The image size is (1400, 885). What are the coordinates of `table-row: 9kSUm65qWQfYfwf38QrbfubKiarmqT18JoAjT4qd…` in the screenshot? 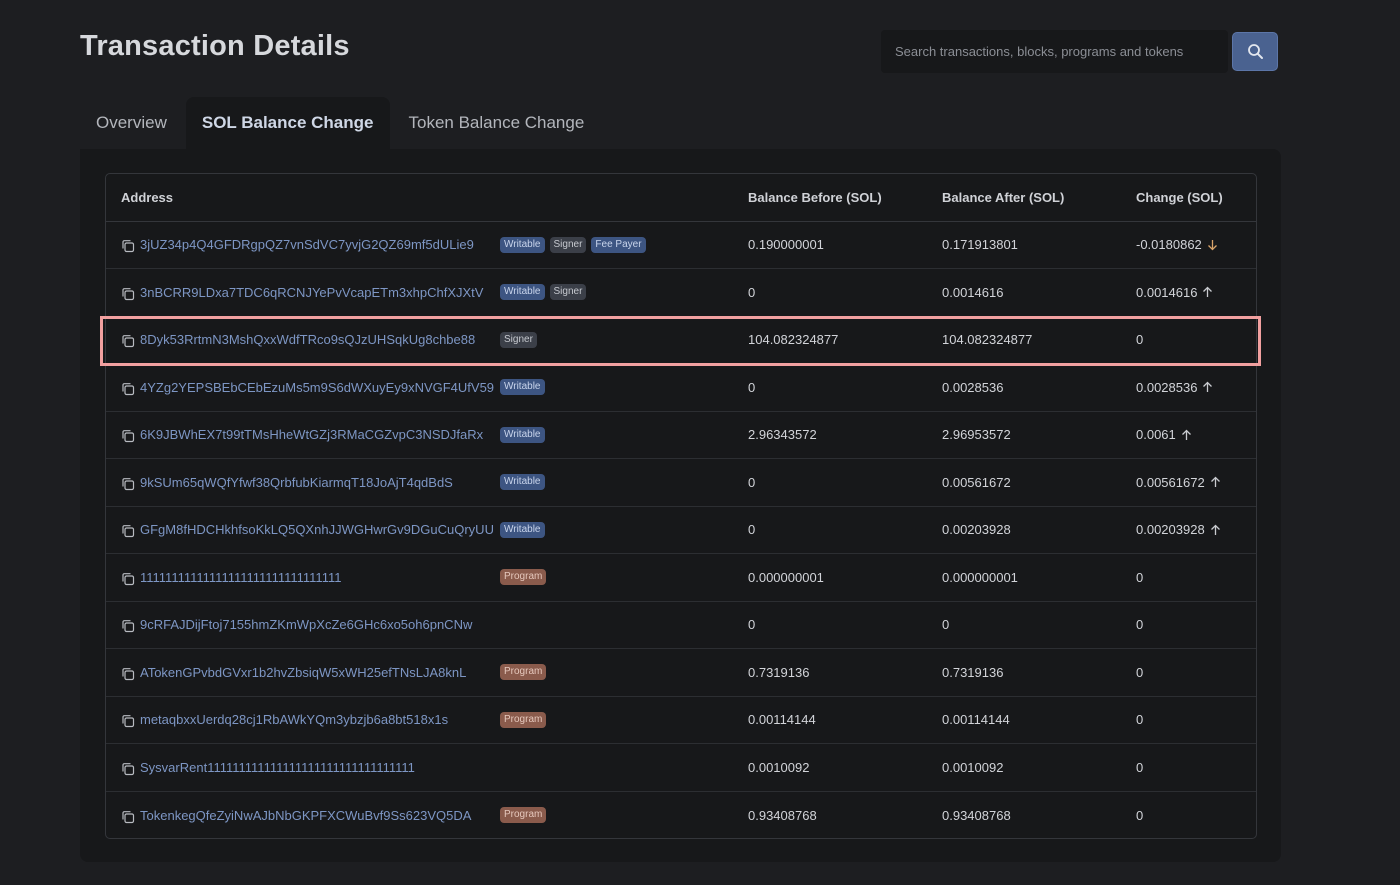 It's located at (681, 482).